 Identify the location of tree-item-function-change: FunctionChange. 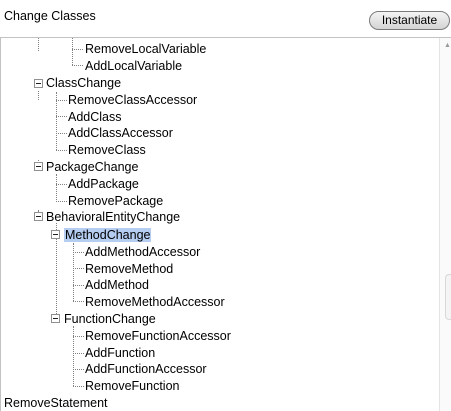
(110, 319).